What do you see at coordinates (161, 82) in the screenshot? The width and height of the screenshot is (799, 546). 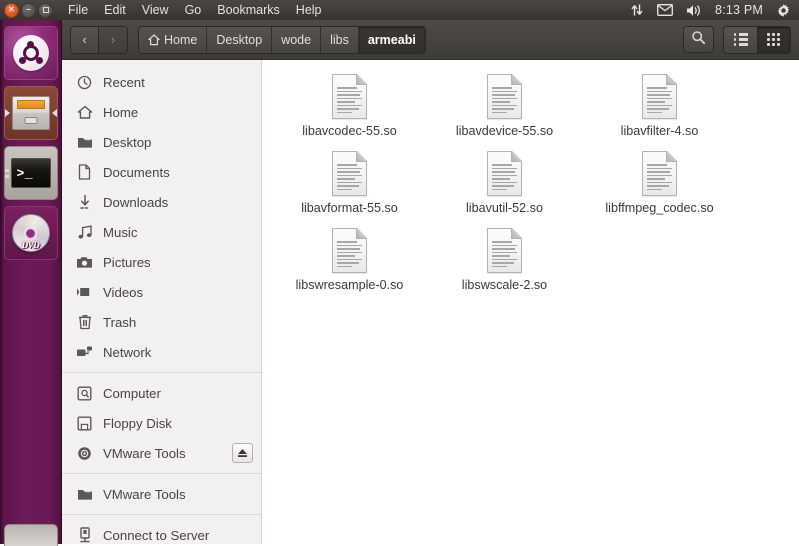 I see `sidebar-item-recent: Recent` at bounding box center [161, 82].